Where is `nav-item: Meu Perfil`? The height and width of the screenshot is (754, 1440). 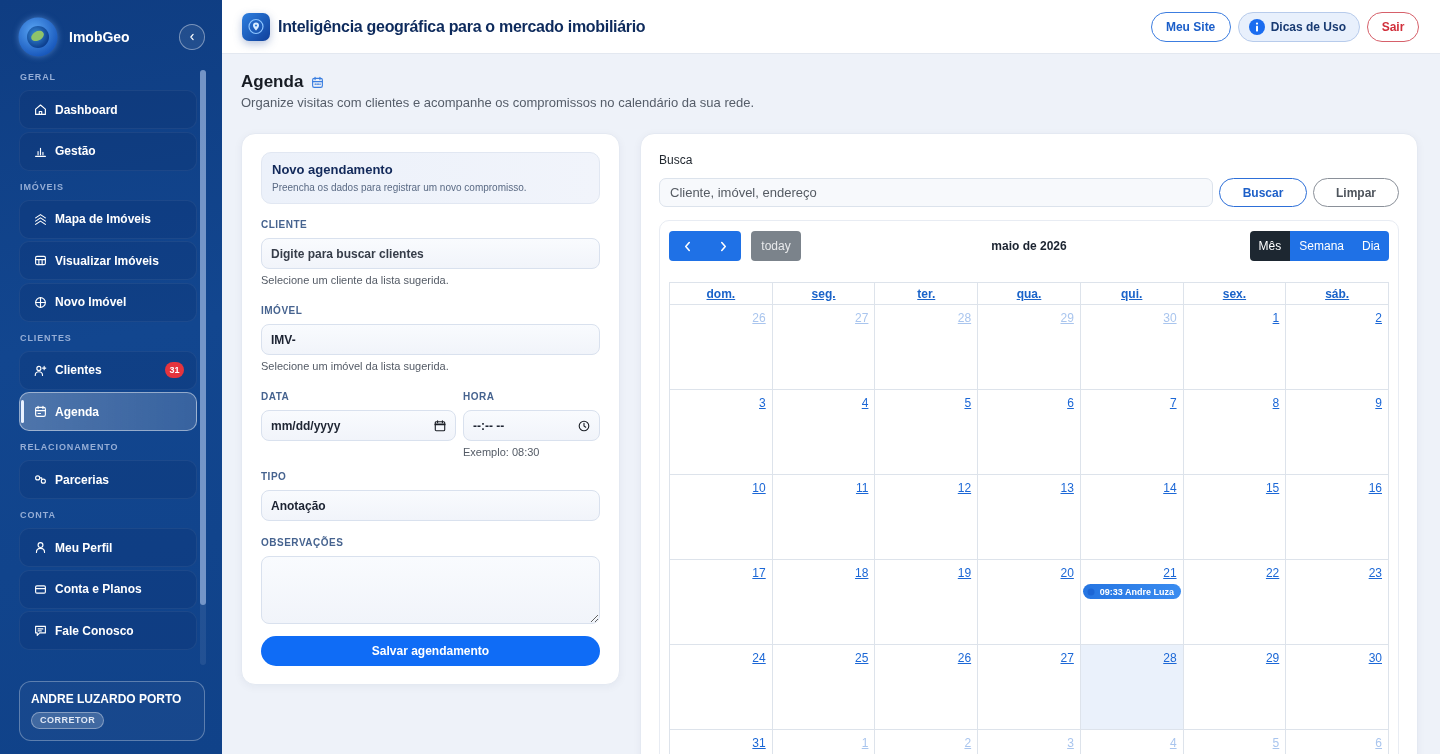 nav-item: Meu Perfil is located at coordinates (108, 547).